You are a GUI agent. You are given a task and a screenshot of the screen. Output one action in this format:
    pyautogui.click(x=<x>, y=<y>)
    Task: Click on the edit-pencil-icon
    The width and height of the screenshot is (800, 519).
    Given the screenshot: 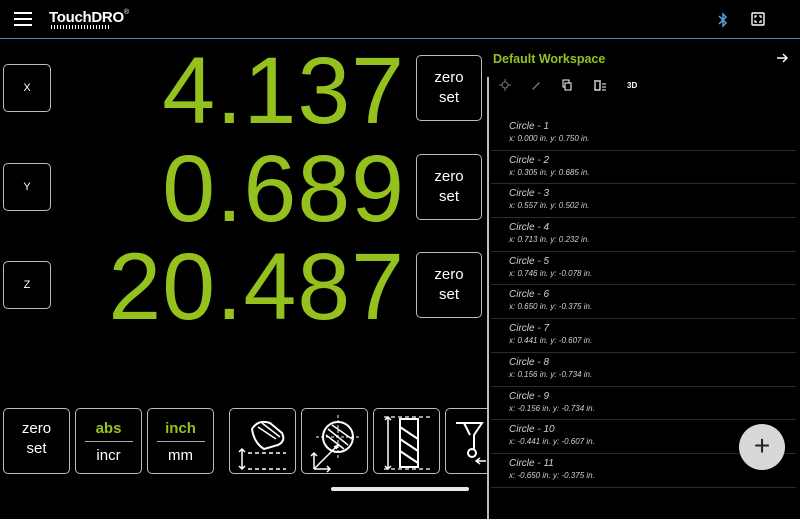 What is the action you would take?
    pyautogui.click(x=536, y=85)
    